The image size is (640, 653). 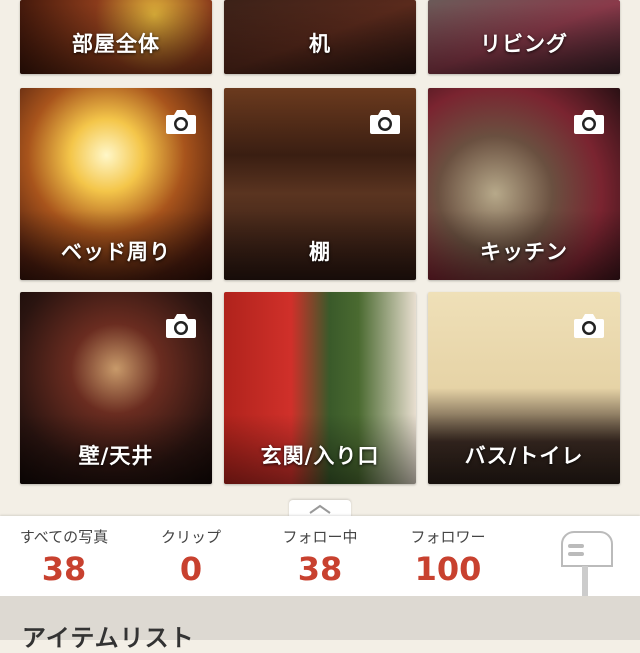 I want to click on stat-title: フォロワー, so click(x=448, y=537).